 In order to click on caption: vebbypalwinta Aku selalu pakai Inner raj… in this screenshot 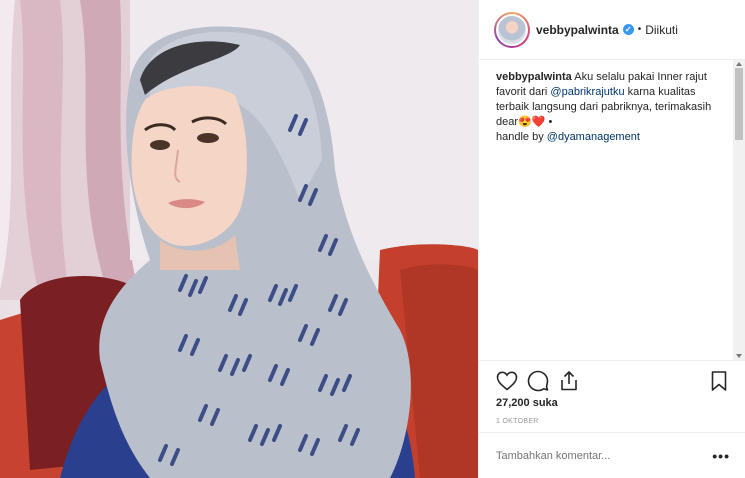, I will do `click(611, 107)`.